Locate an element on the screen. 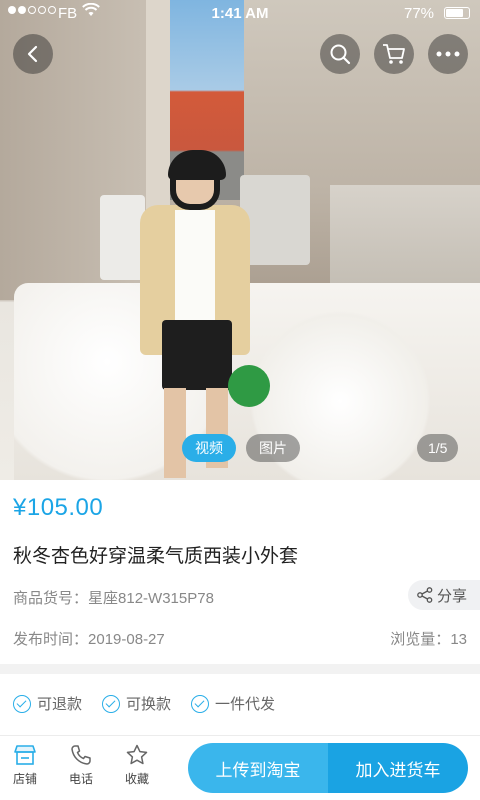 This screenshot has width=480, height=800. more-button is located at coordinates (448, 54).